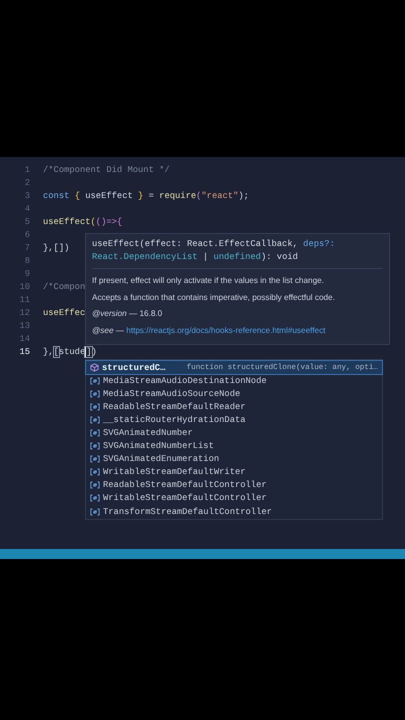  Describe the element at coordinates (24, 299) in the screenshot. I see `line-number: 11` at that location.